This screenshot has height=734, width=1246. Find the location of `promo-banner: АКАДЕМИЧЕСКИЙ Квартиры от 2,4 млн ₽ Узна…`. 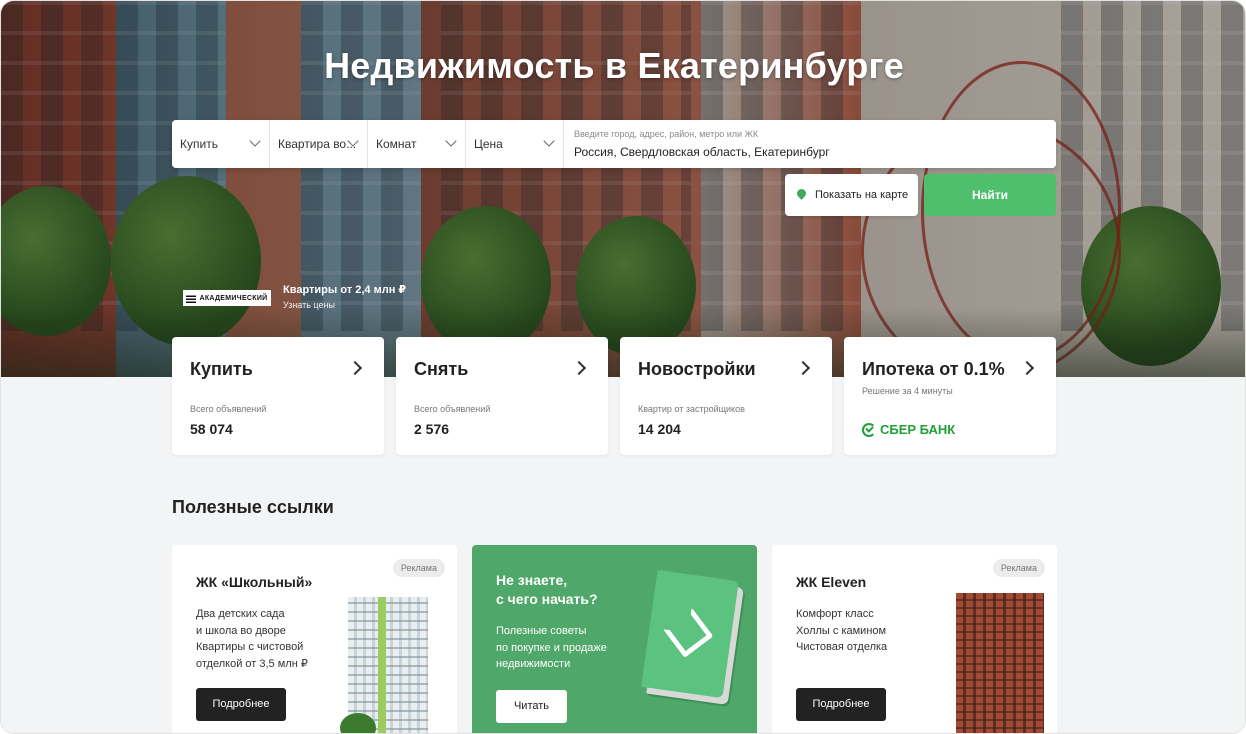

promo-banner: АКАДЕМИЧЕСКИЙ Квартиры от 2,4 млн ₽ Узна… is located at coordinates (294, 296).